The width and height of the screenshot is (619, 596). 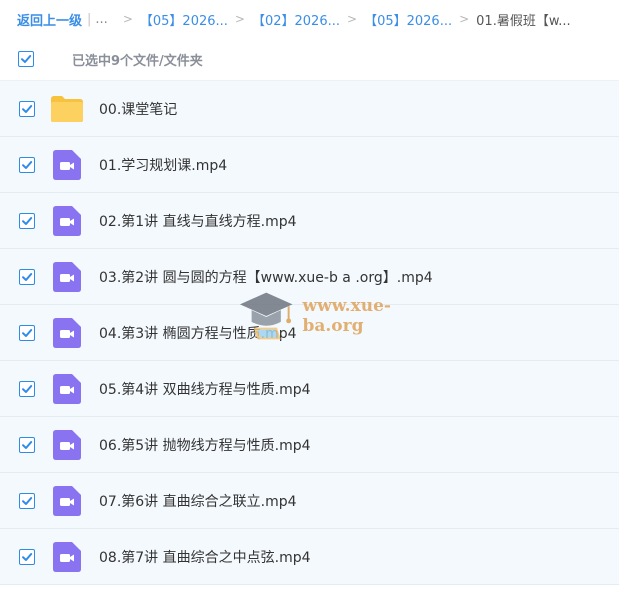 What do you see at coordinates (309, 109) in the screenshot?
I see `list-item: 00.课堂笔记` at bounding box center [309, 109].